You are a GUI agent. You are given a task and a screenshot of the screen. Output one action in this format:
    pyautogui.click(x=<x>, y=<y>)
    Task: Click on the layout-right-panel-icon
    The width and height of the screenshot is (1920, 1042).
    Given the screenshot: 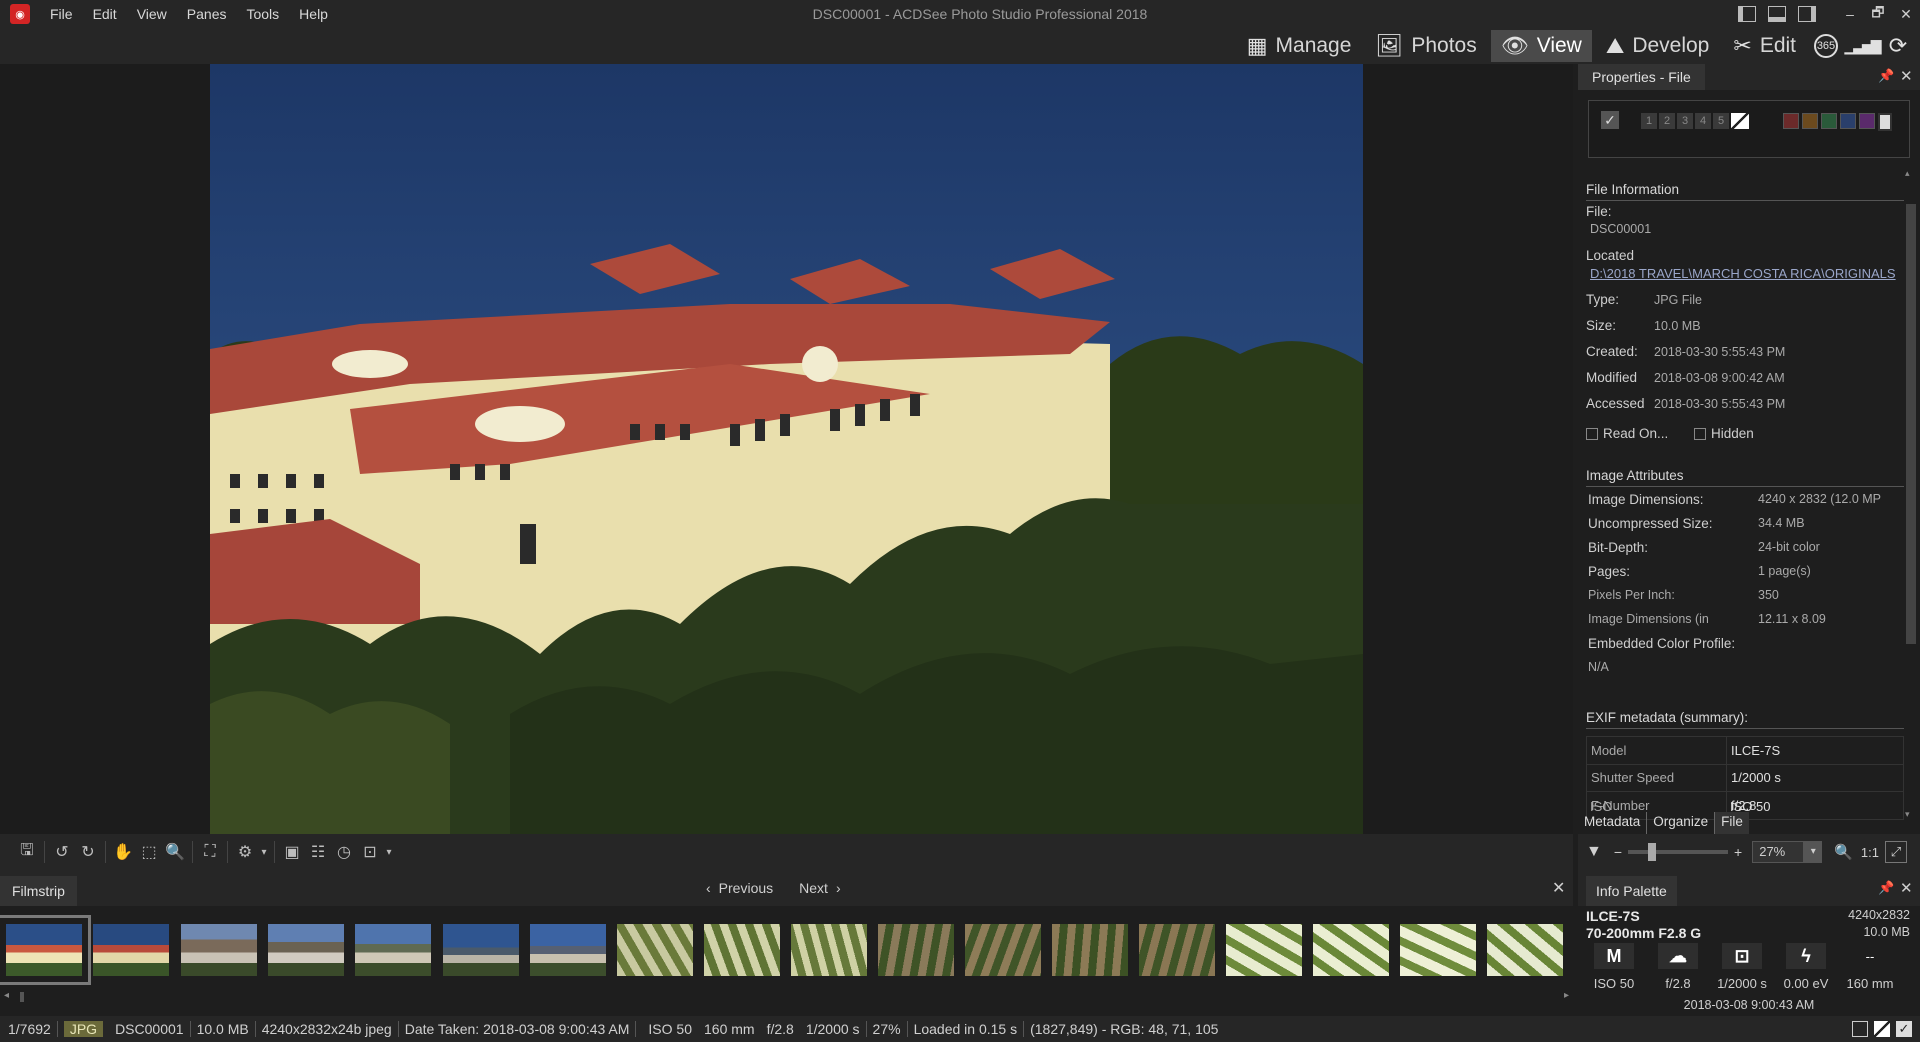 What is the action you would take?
    pyautogui.click(x=1807, y=14)
    